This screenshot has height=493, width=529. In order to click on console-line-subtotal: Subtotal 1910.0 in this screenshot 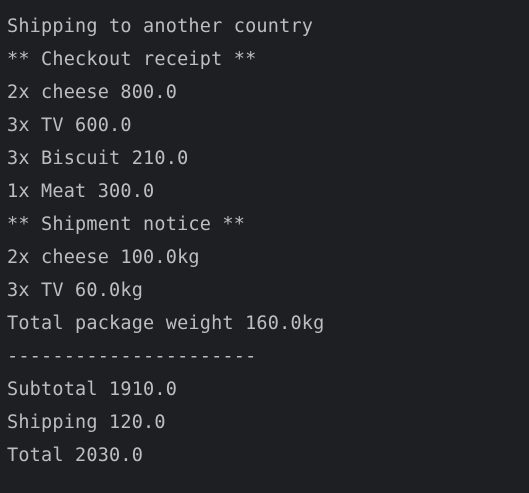, I will do `click(92, 389)`.